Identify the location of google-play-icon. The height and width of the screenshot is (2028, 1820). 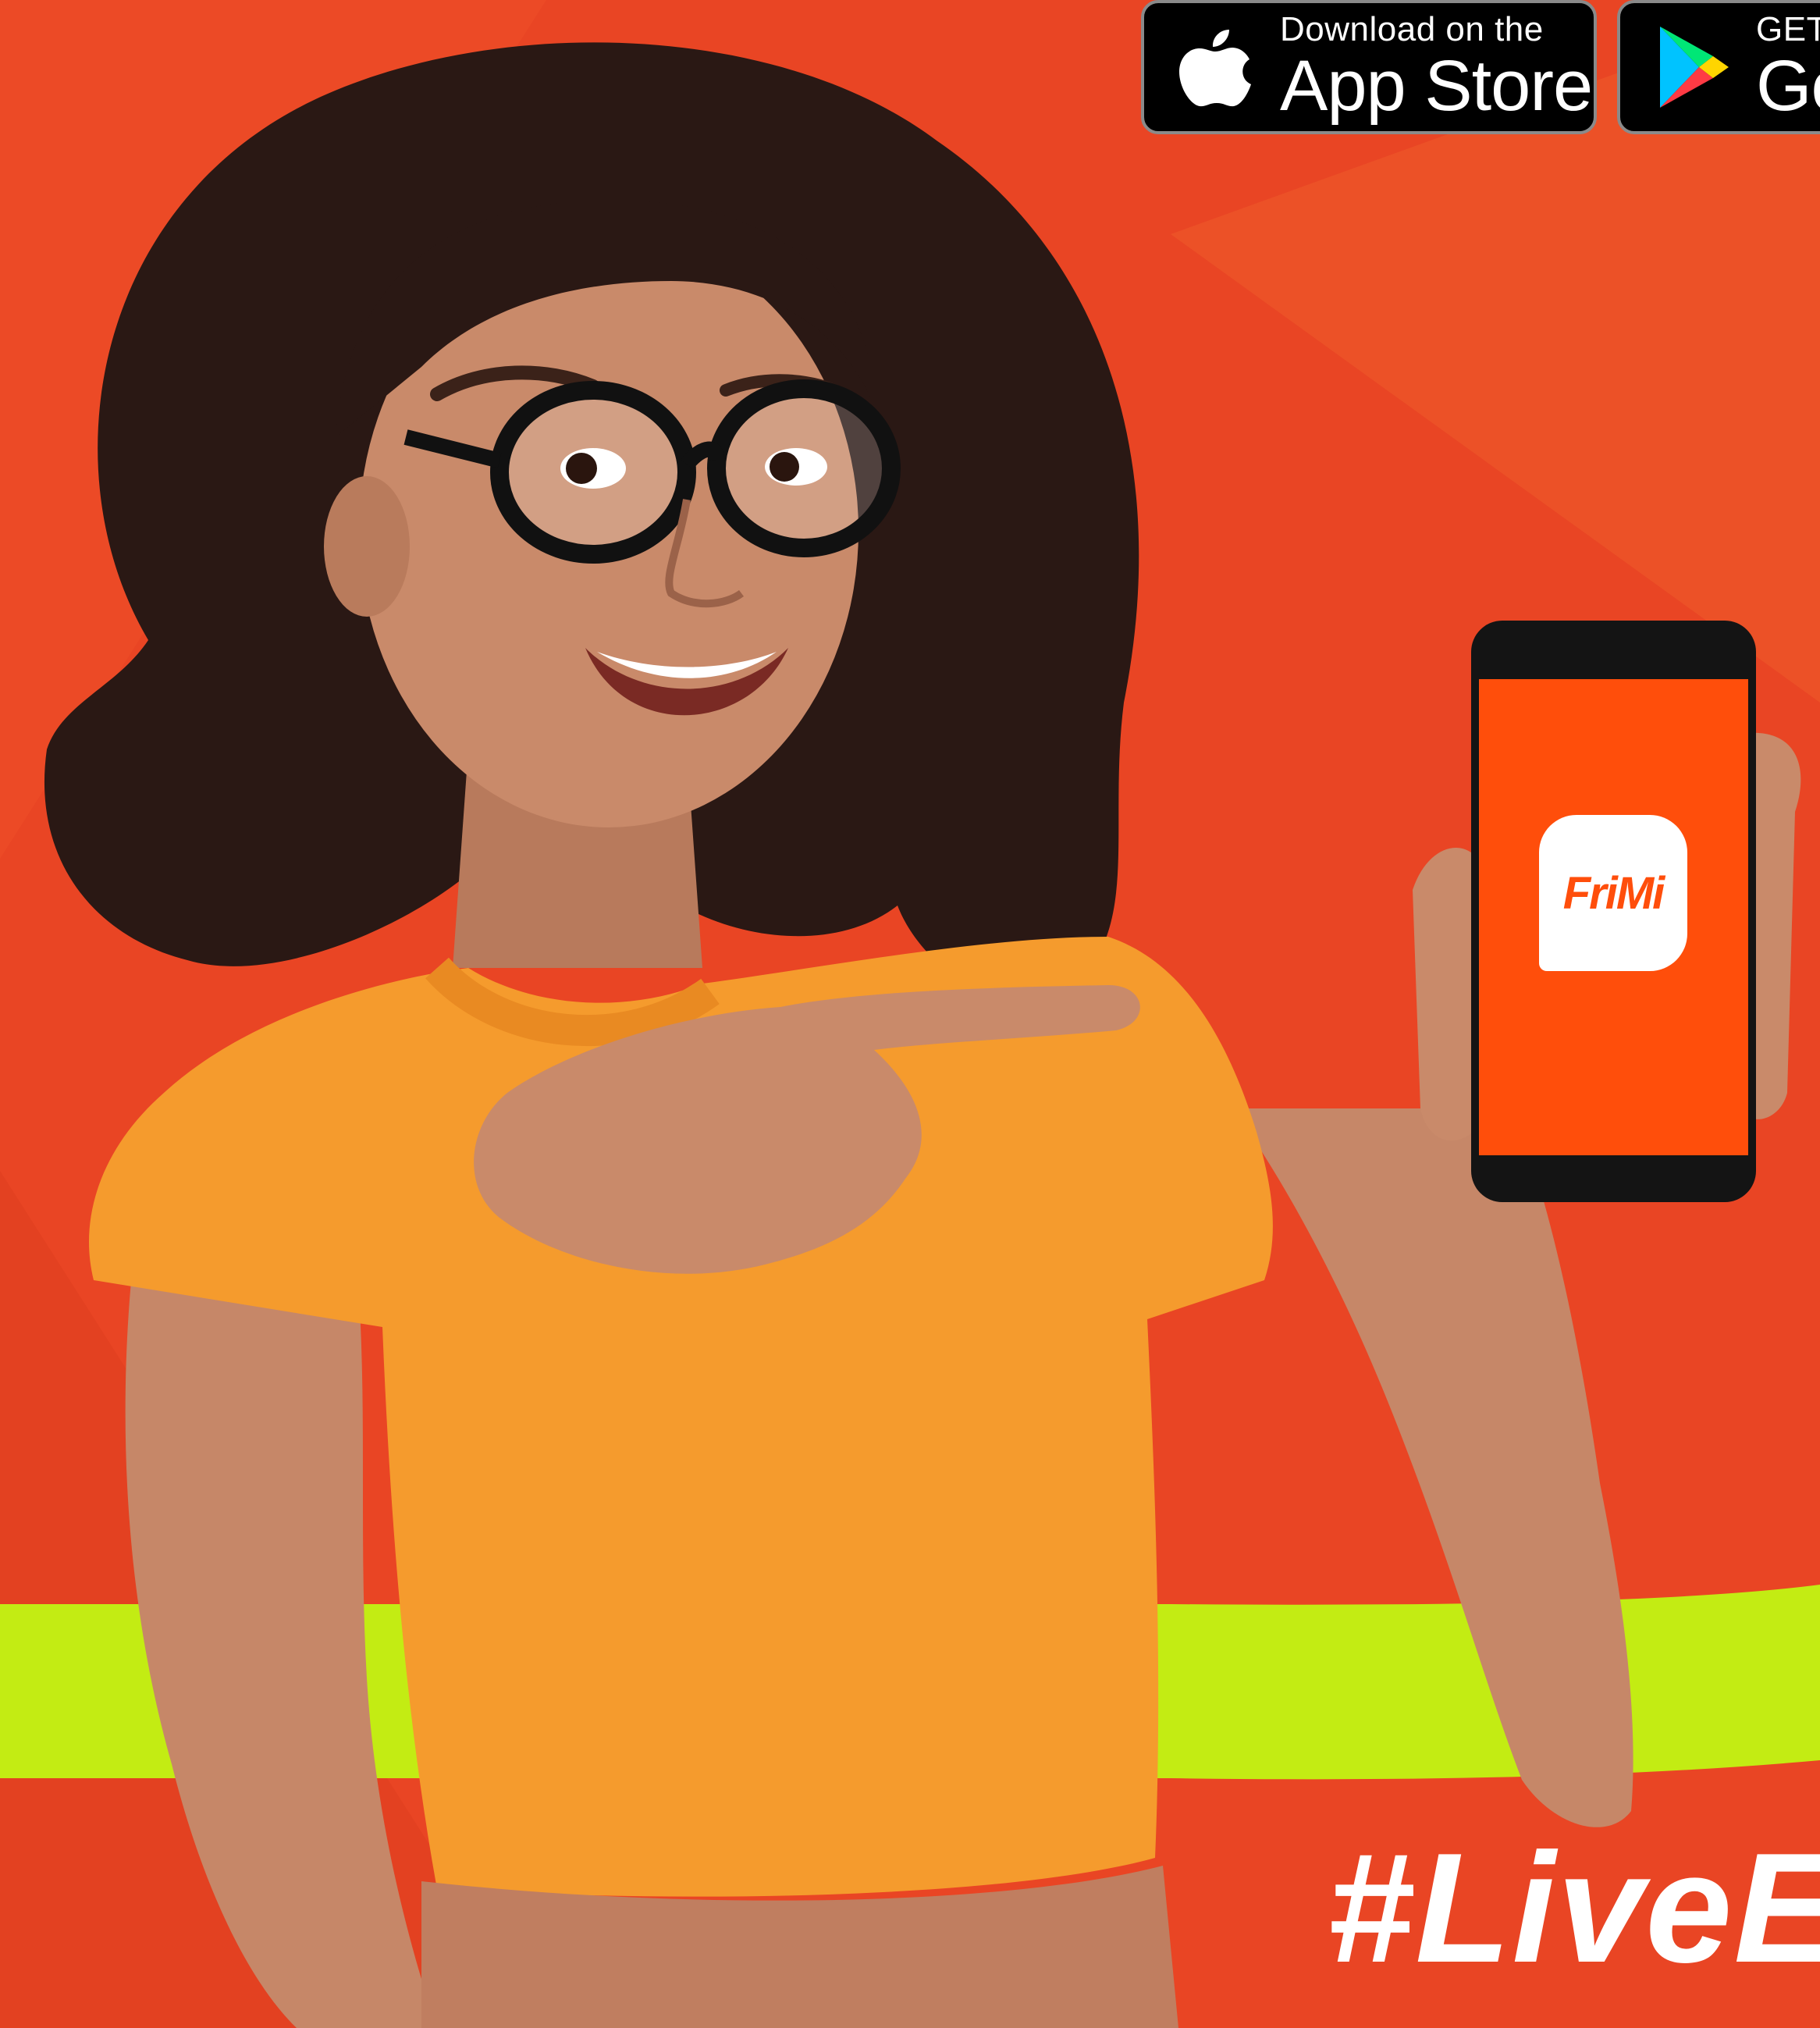
(1695, 67).